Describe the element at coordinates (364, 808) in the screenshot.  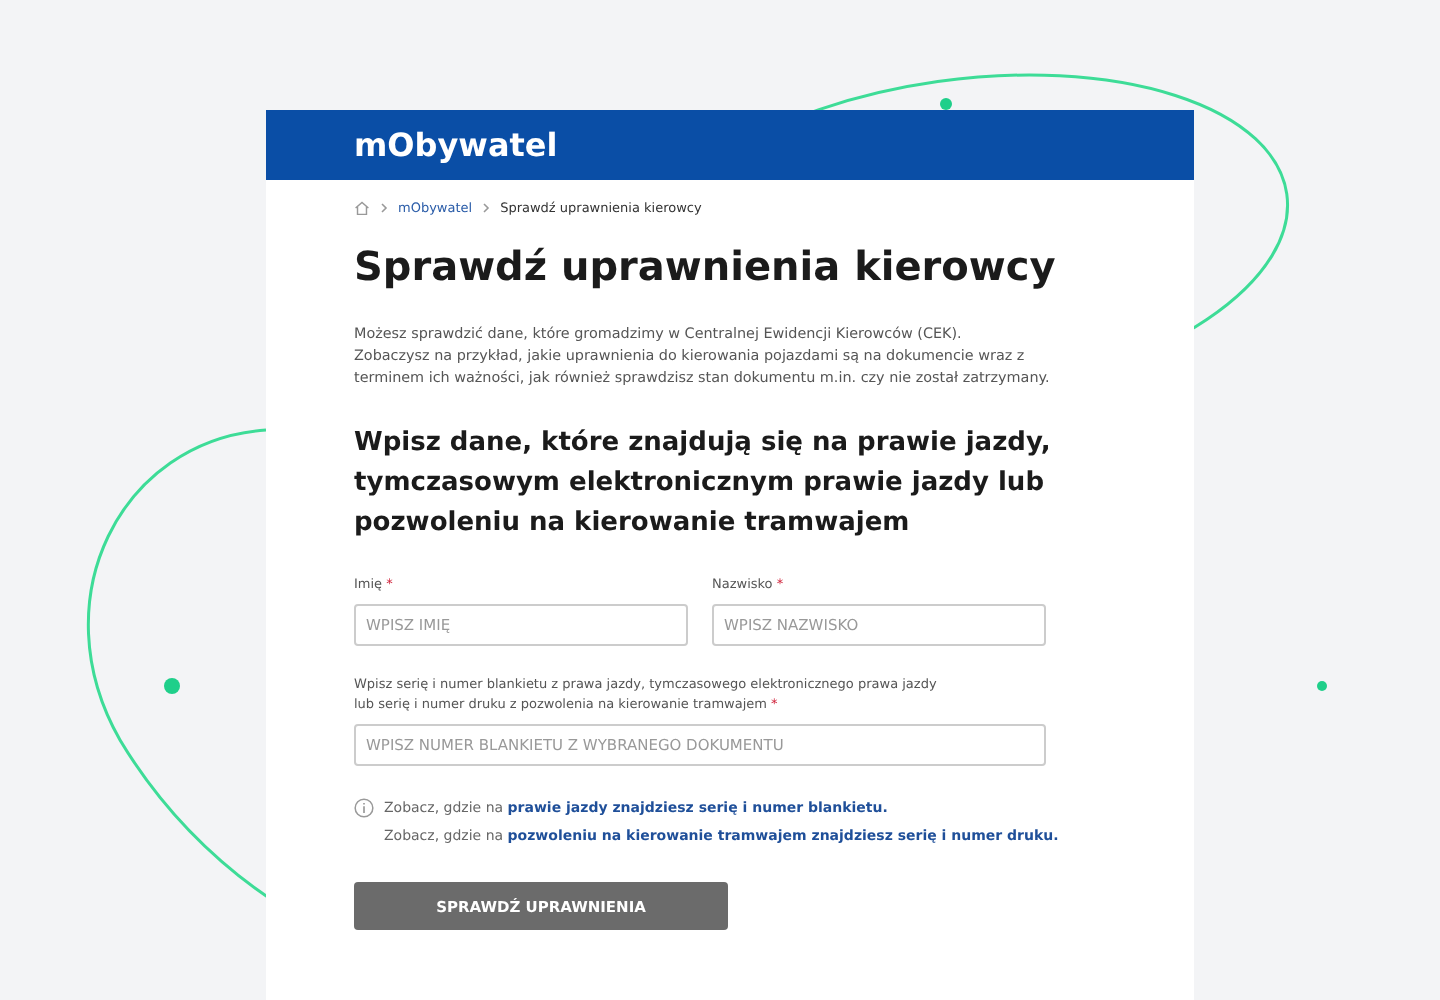
I see `info-icon` at that location.